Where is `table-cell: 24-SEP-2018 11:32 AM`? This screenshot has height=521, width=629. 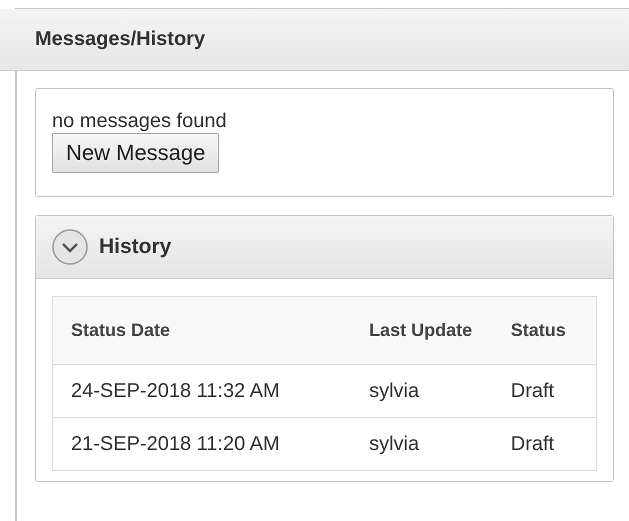 table-cell: 24-SEP-2018 11:32 AM is located at coordinates (202, 391).